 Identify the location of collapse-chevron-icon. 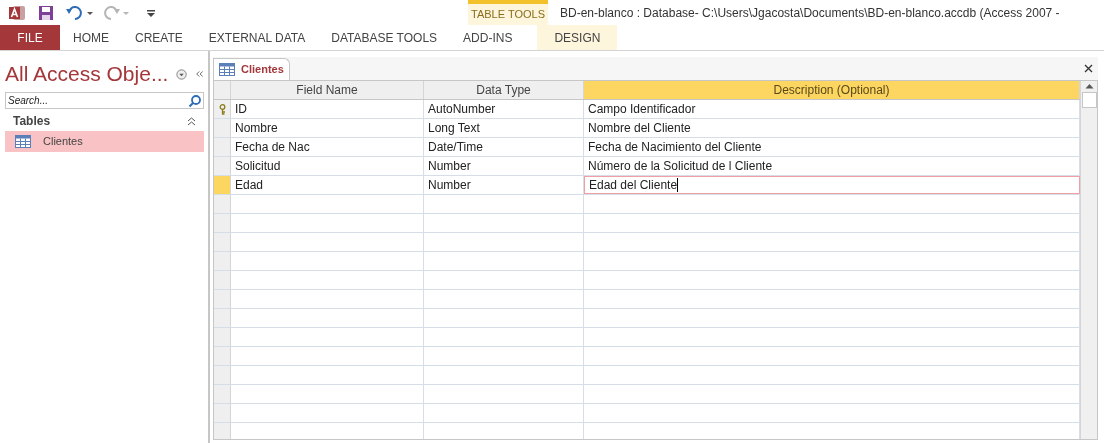
(191, 121).